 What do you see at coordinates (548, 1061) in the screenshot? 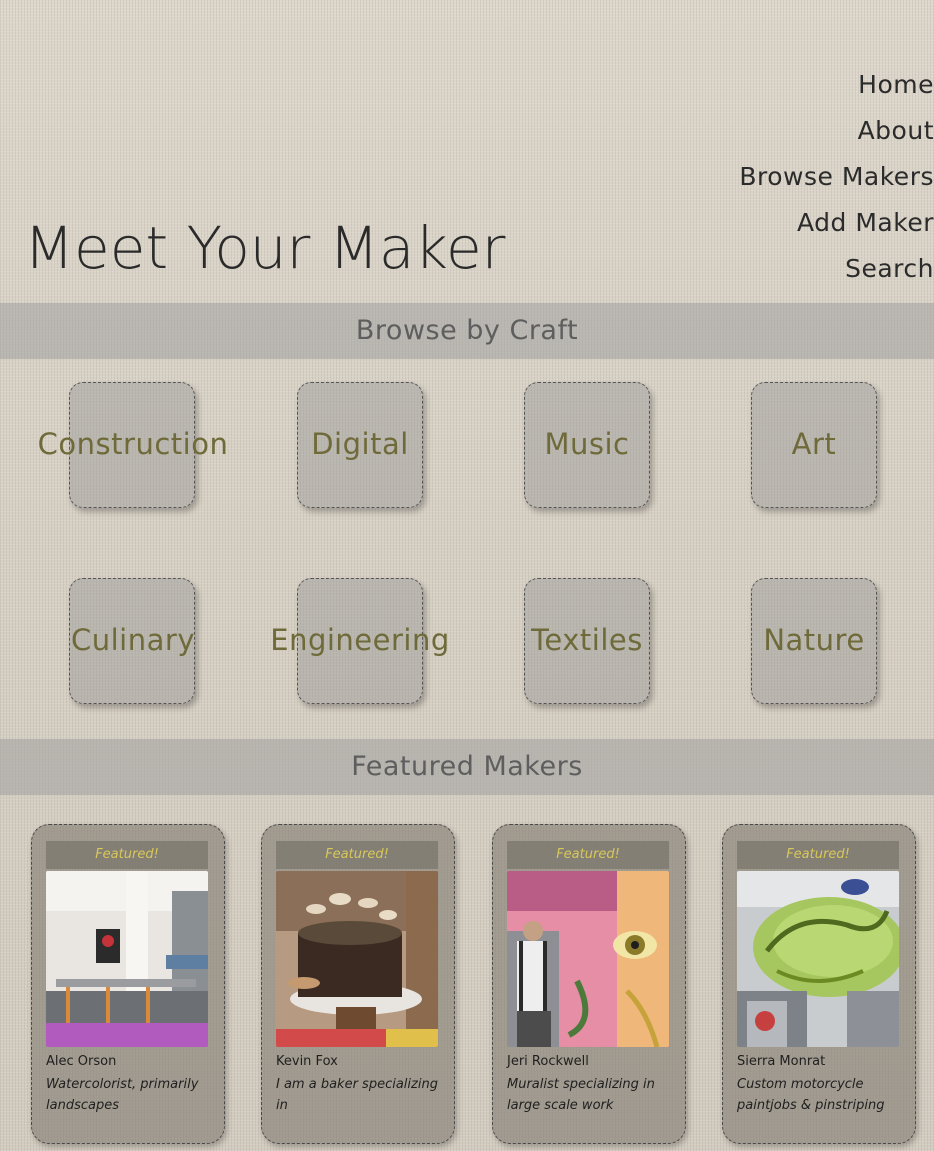
I see `maker-name: Jeri Rockwell` at bounding box center [548, 1061].